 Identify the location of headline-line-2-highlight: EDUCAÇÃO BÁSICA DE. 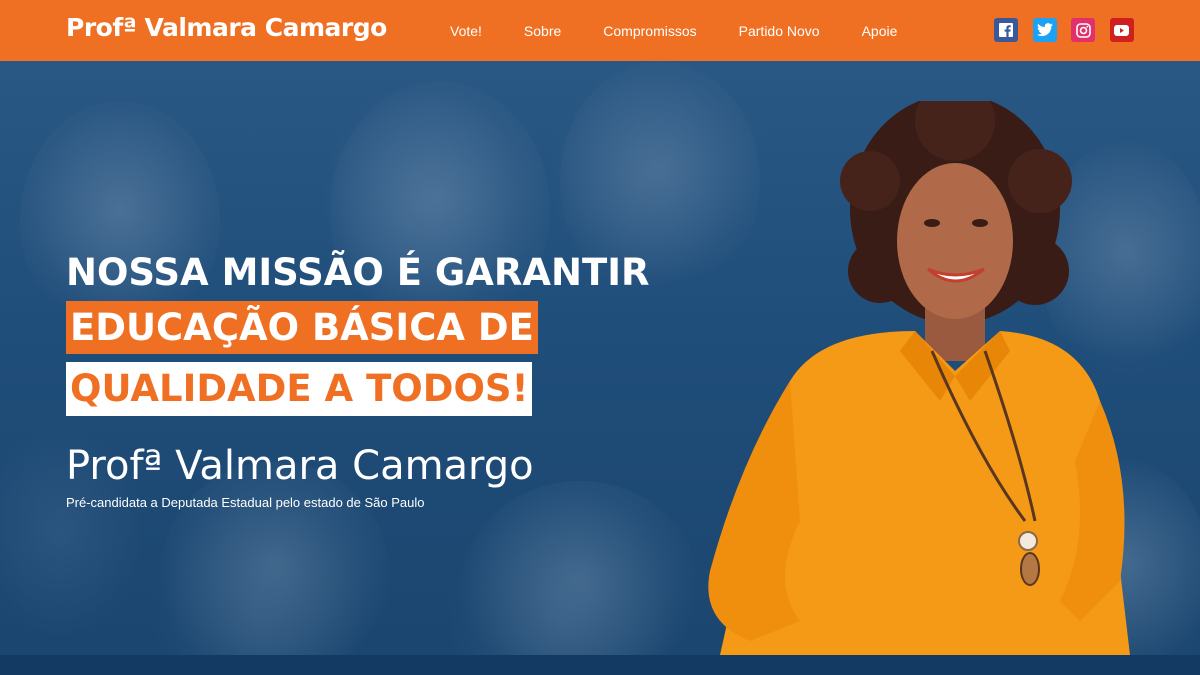
(302, 327).